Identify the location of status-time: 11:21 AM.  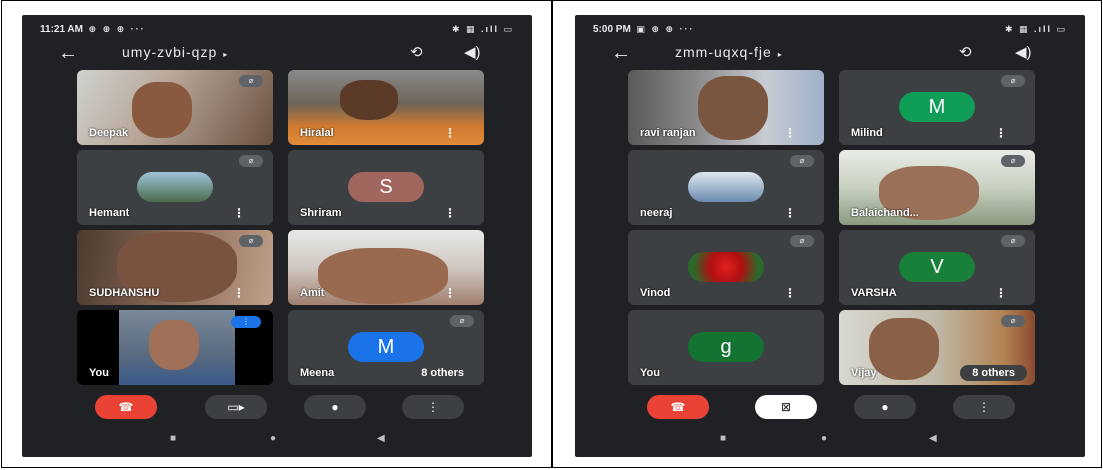
(61, 29).